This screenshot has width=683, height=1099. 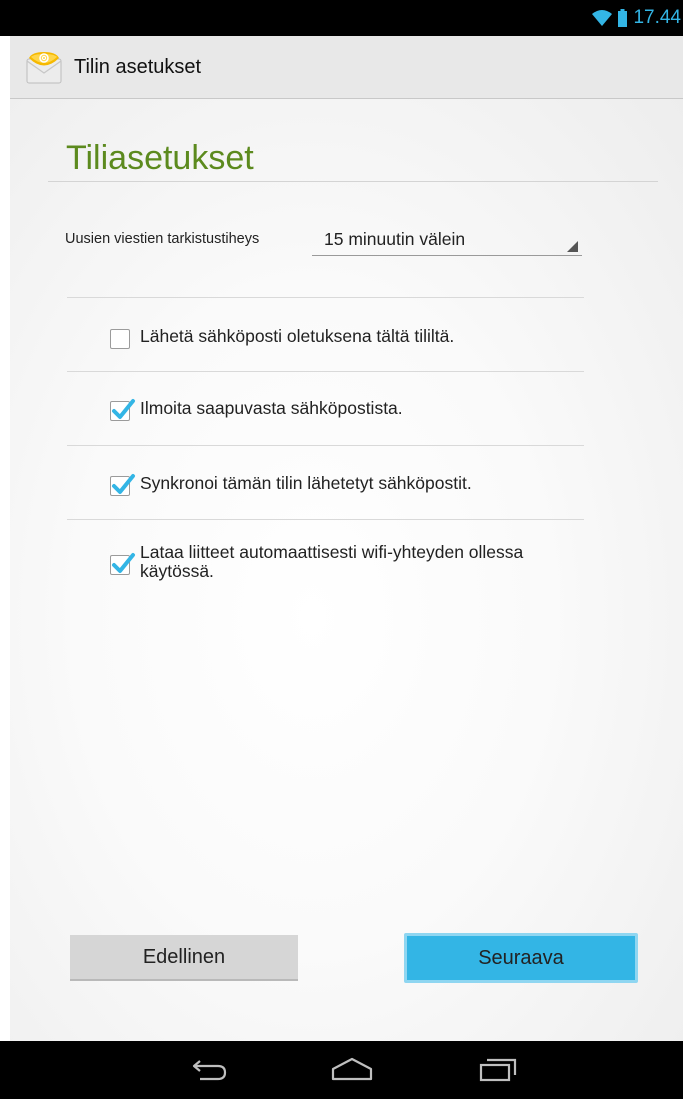 What do you see at coordinates (120, 339) in the screenshot?
I see `checkbox-unchecked` at bounding box center [120, 339].